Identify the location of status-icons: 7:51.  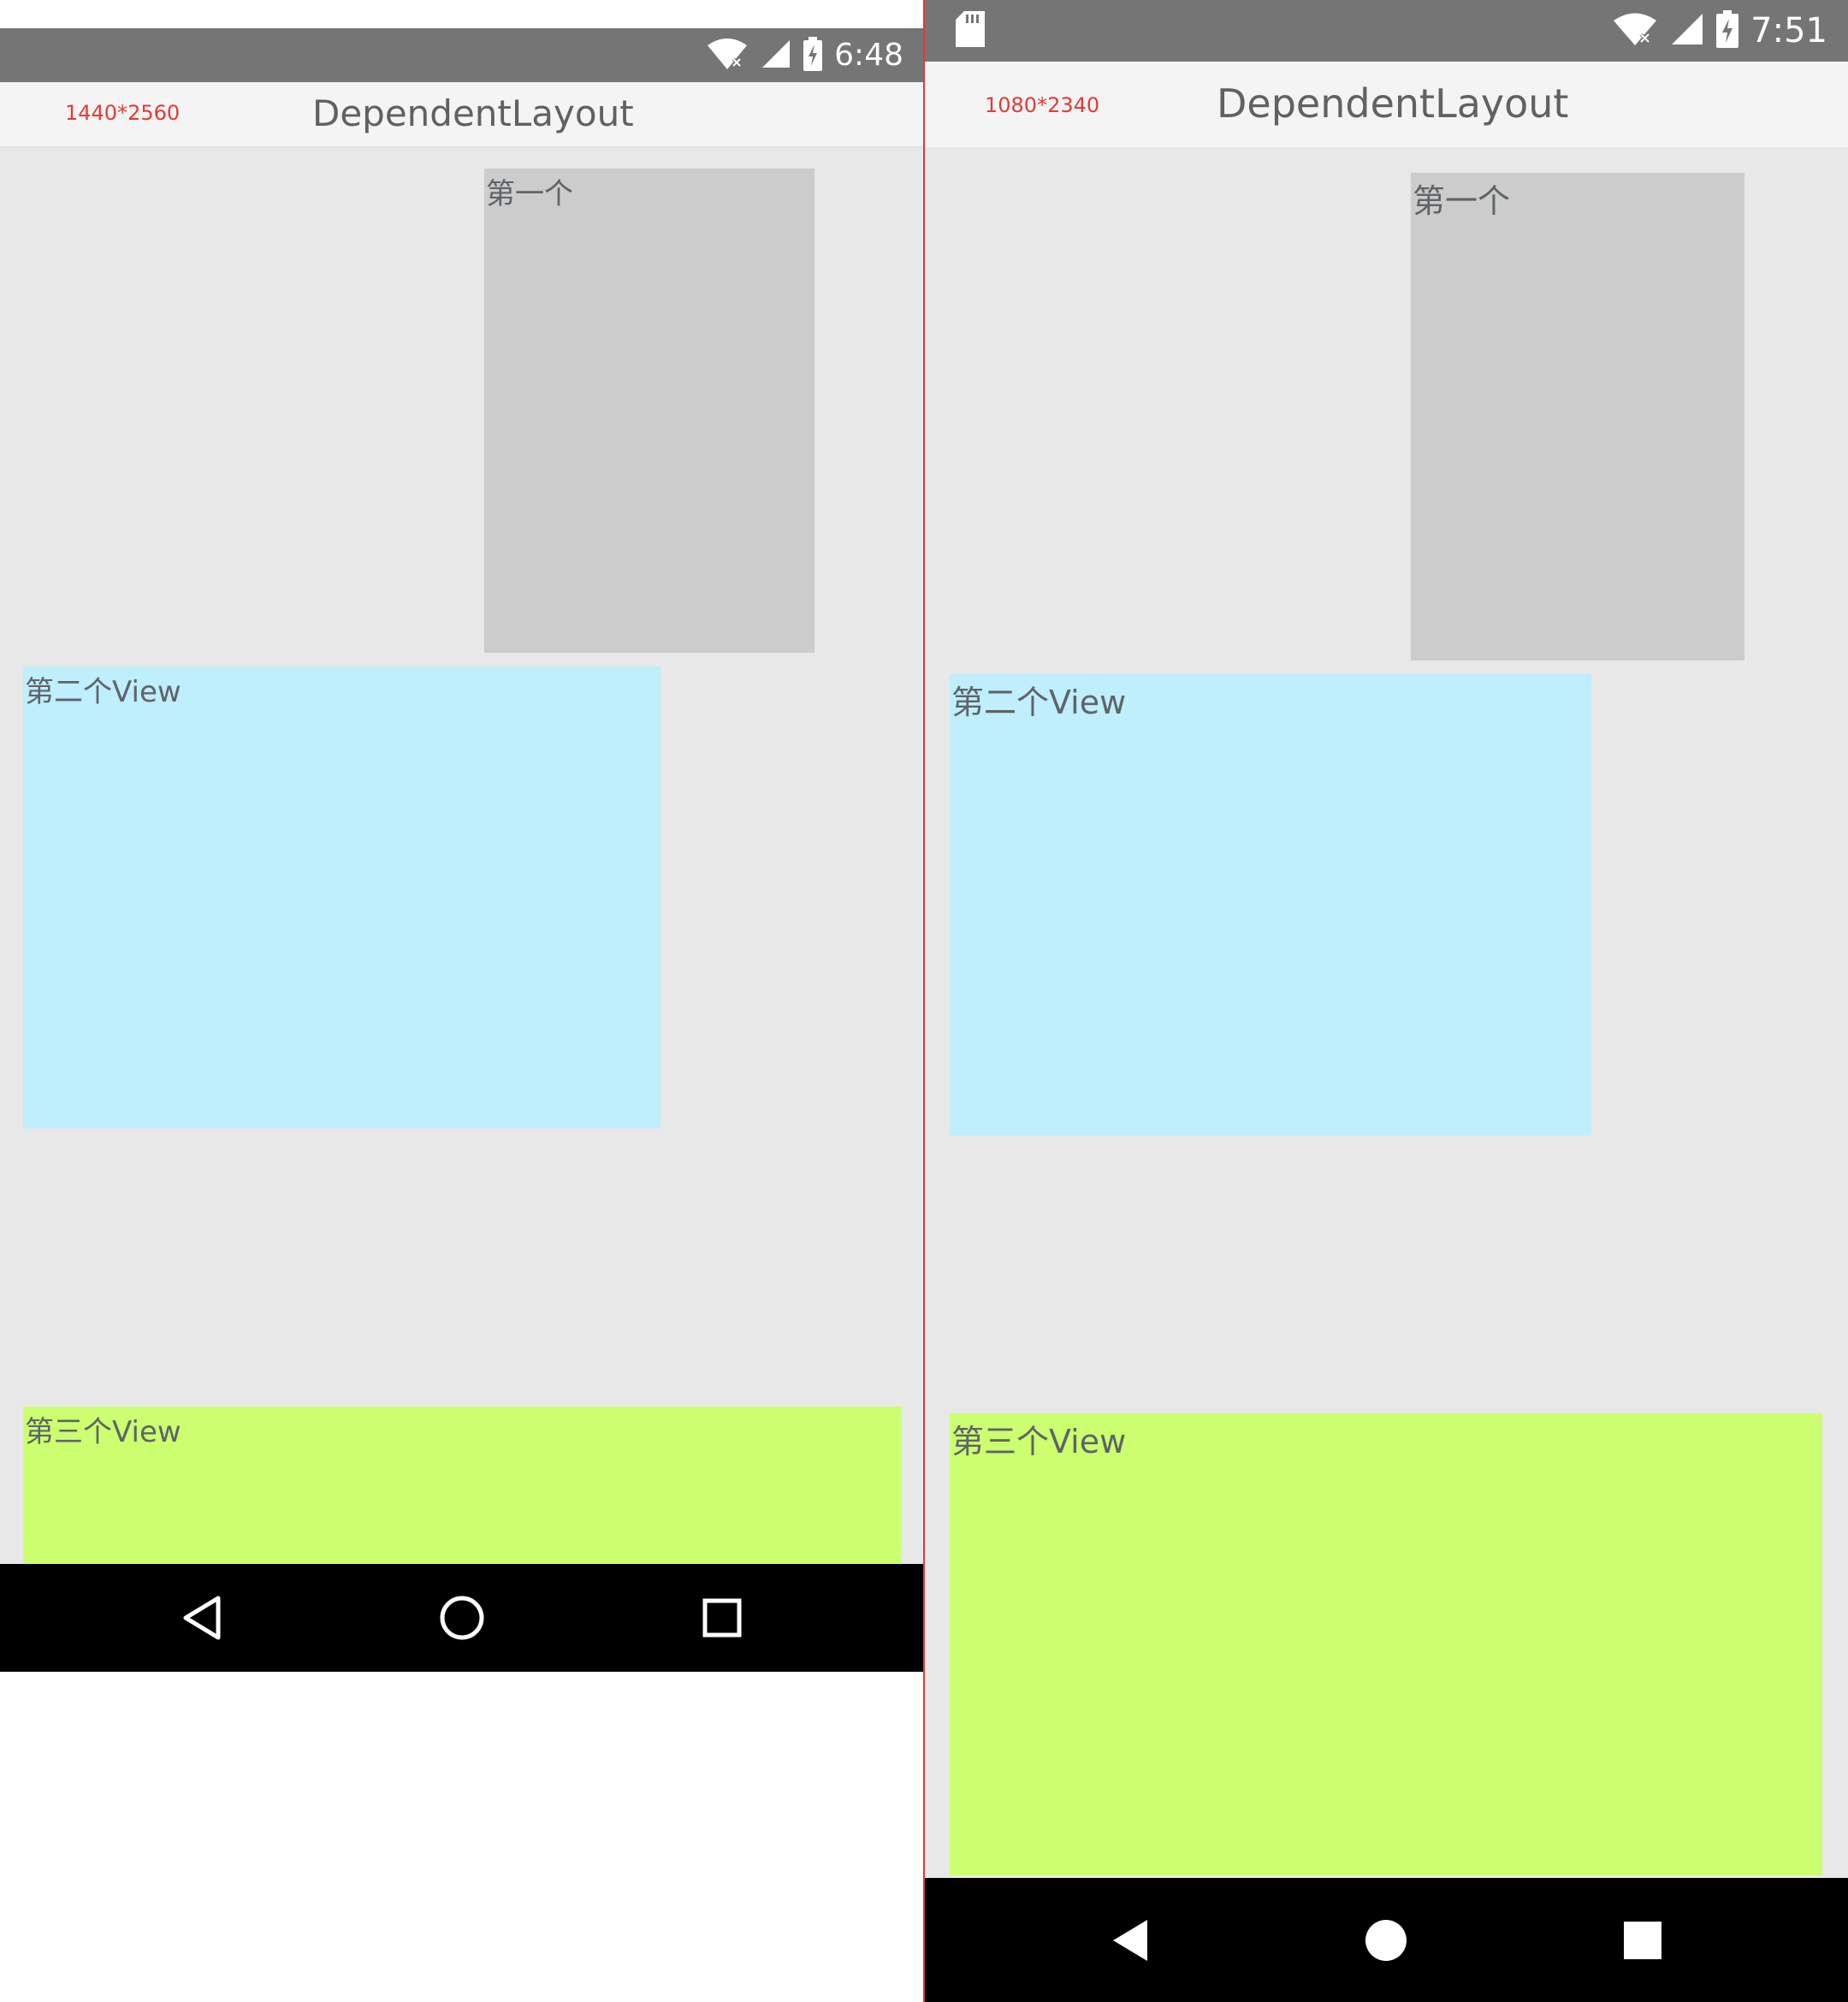
(1719, 31).